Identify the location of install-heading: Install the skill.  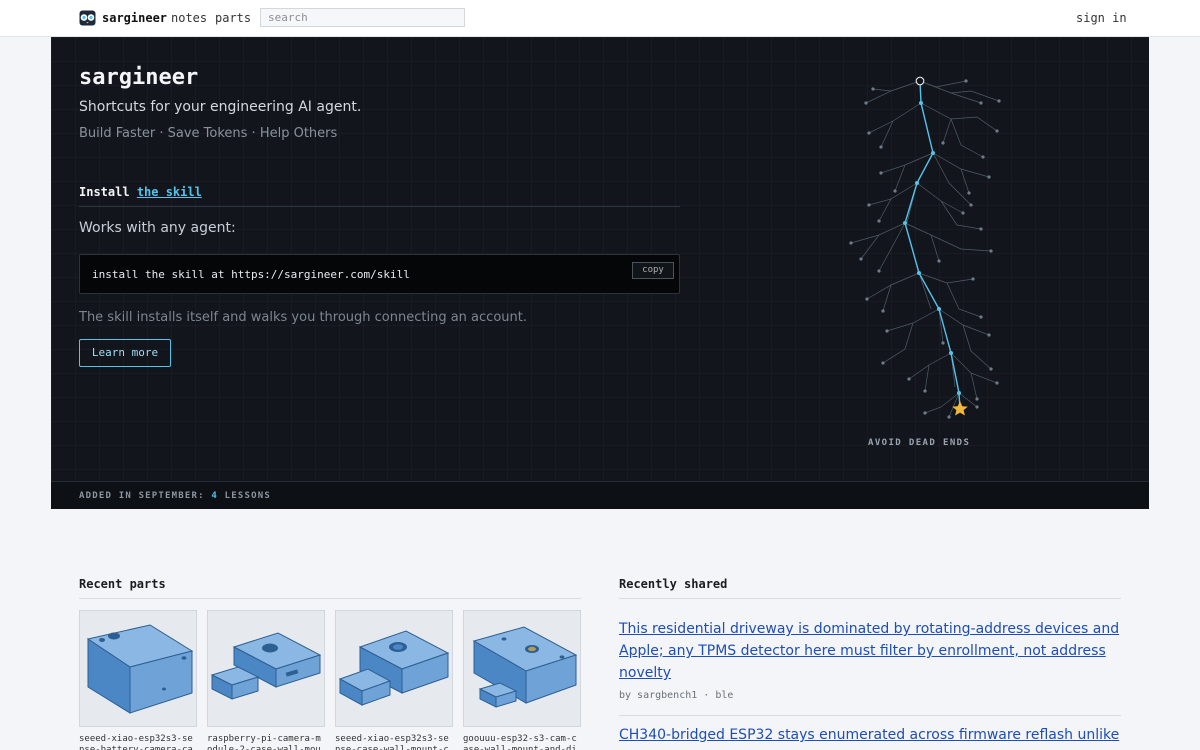
(140, 192).